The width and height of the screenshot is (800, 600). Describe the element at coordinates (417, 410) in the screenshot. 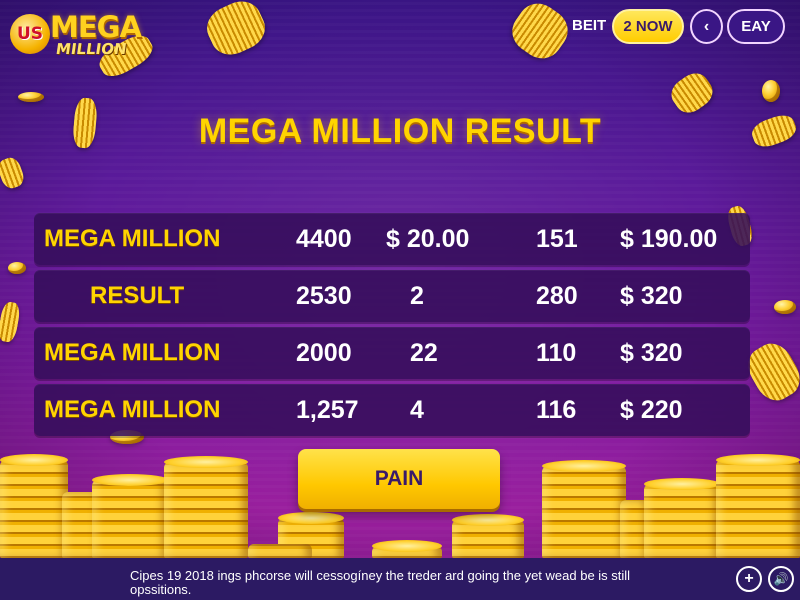

I see `row-value-2: 4` at that location.